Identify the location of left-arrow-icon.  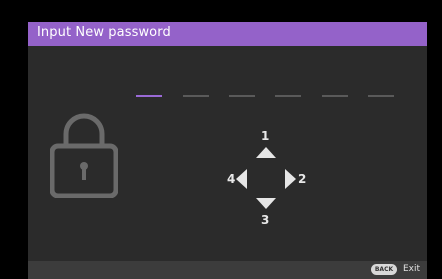
(241, 179).